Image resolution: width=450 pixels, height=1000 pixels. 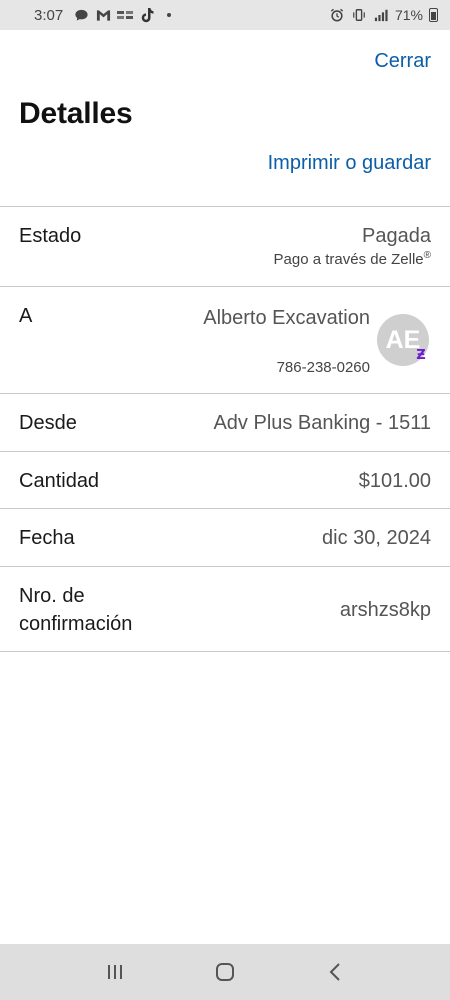 I want to click on recipient-name: Alberto Excavation, so click(x=286, y=318).